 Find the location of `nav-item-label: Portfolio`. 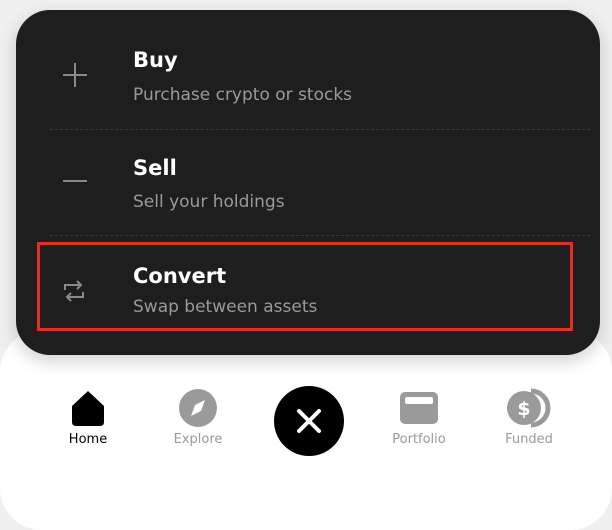

nav-item-label: Portfolio is located at coordinates (419, 439).